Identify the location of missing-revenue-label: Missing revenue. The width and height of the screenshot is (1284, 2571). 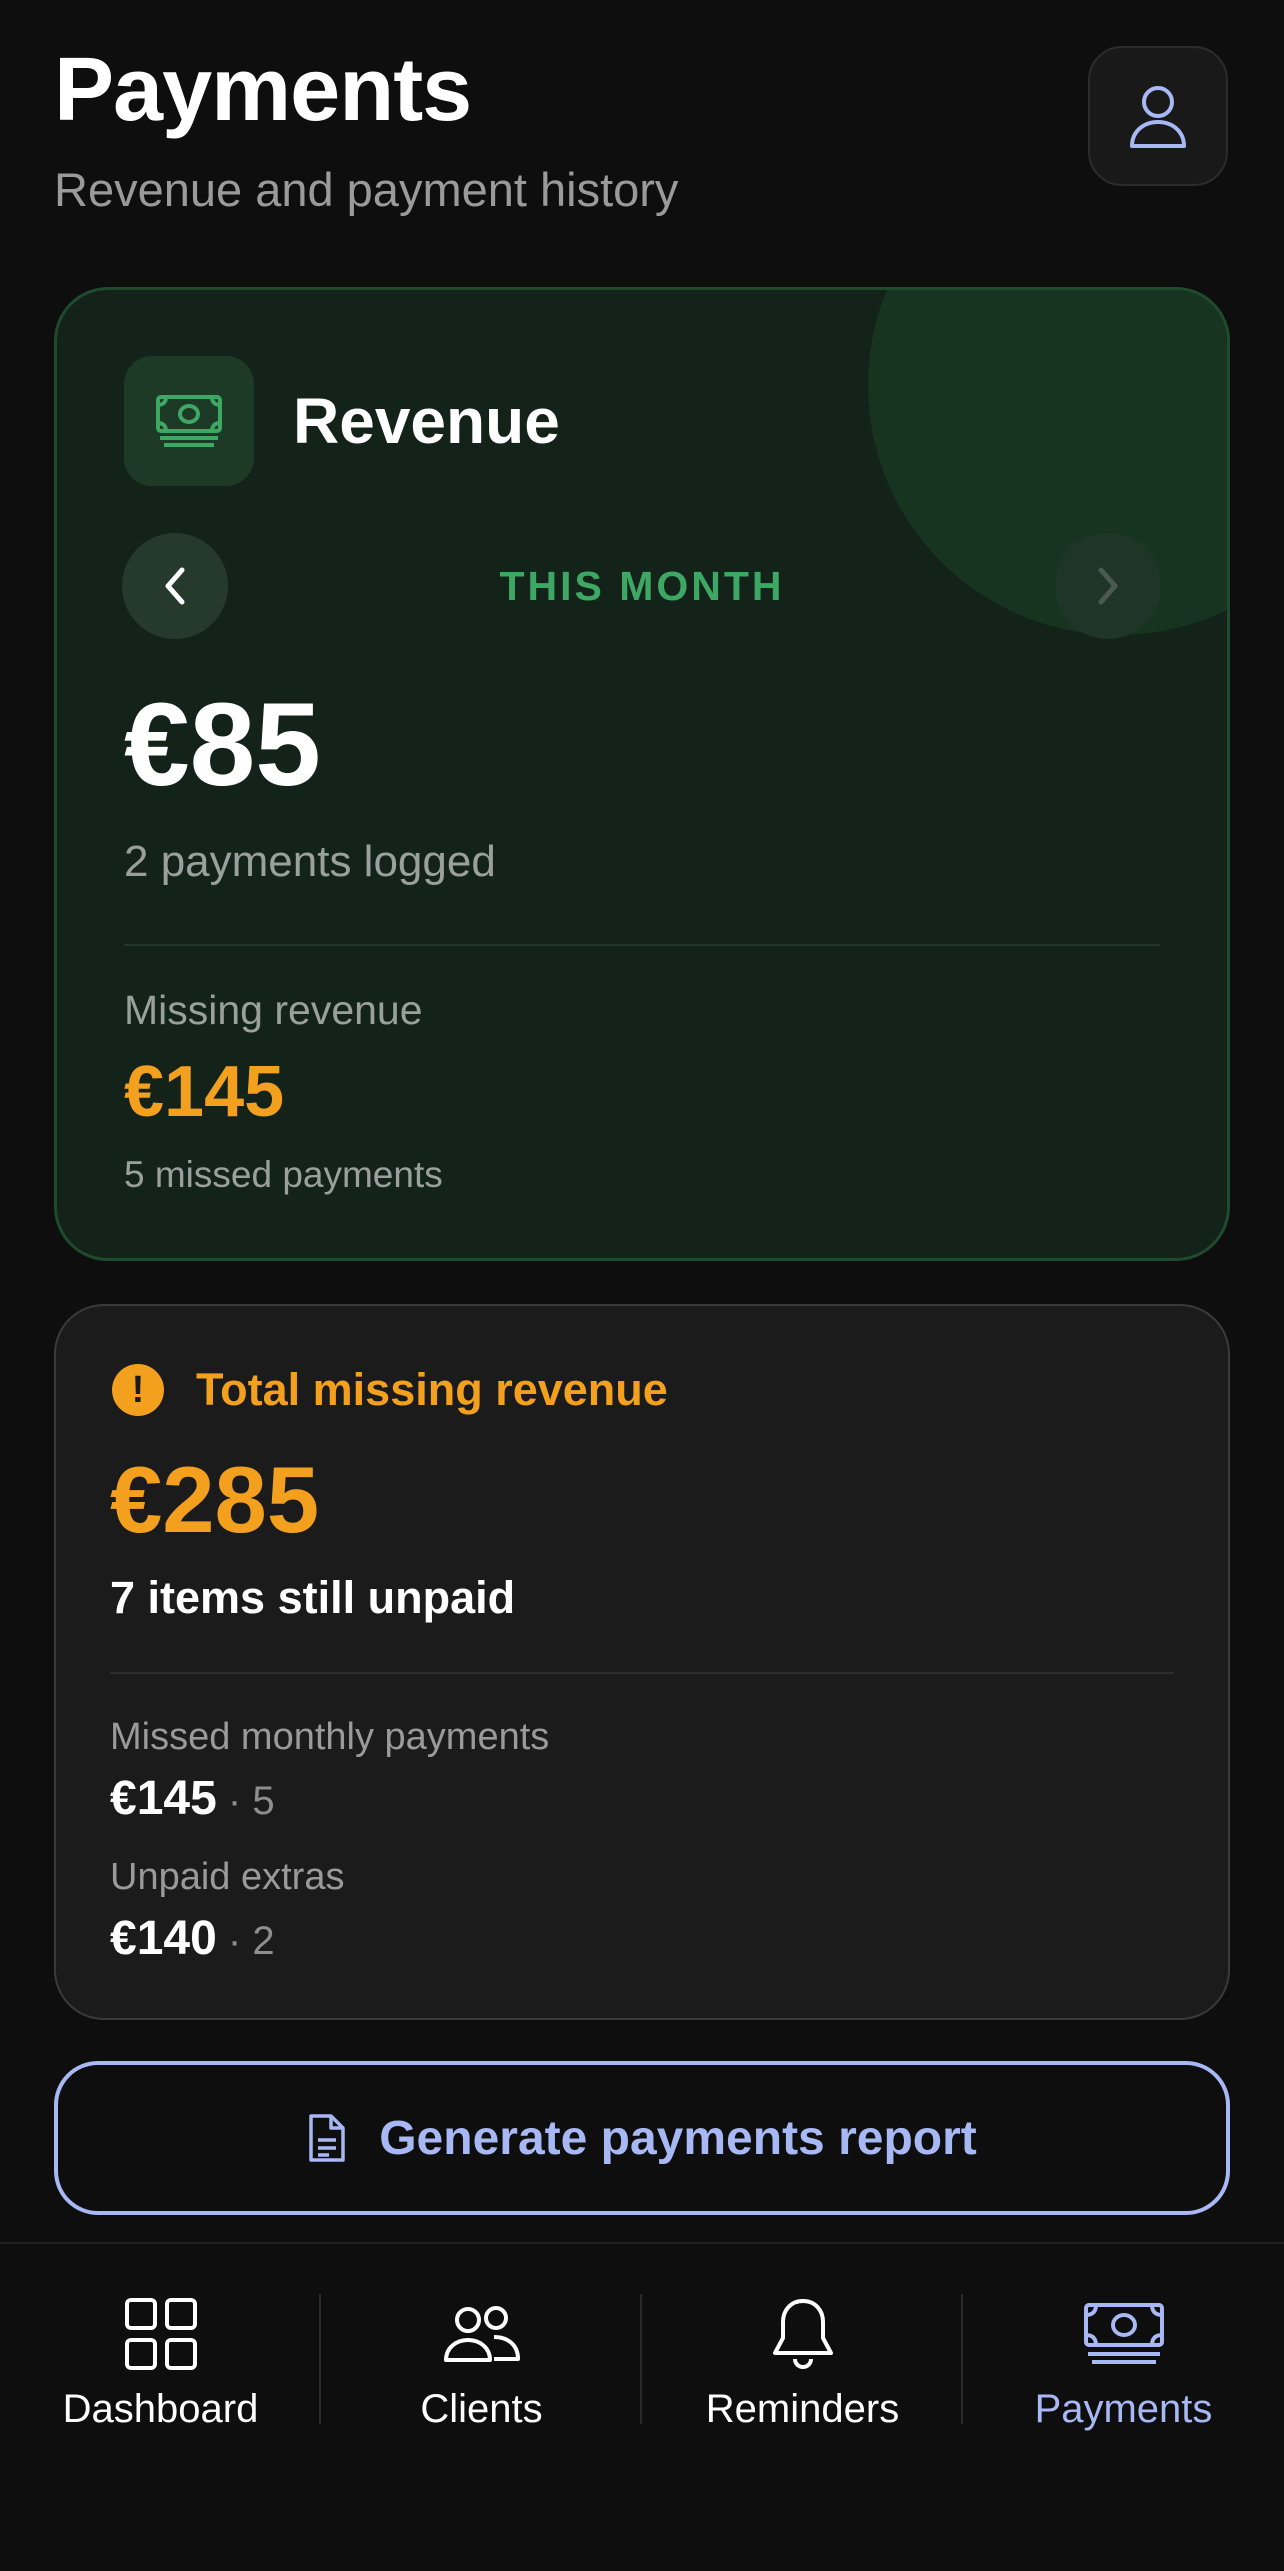
(273, 1010).